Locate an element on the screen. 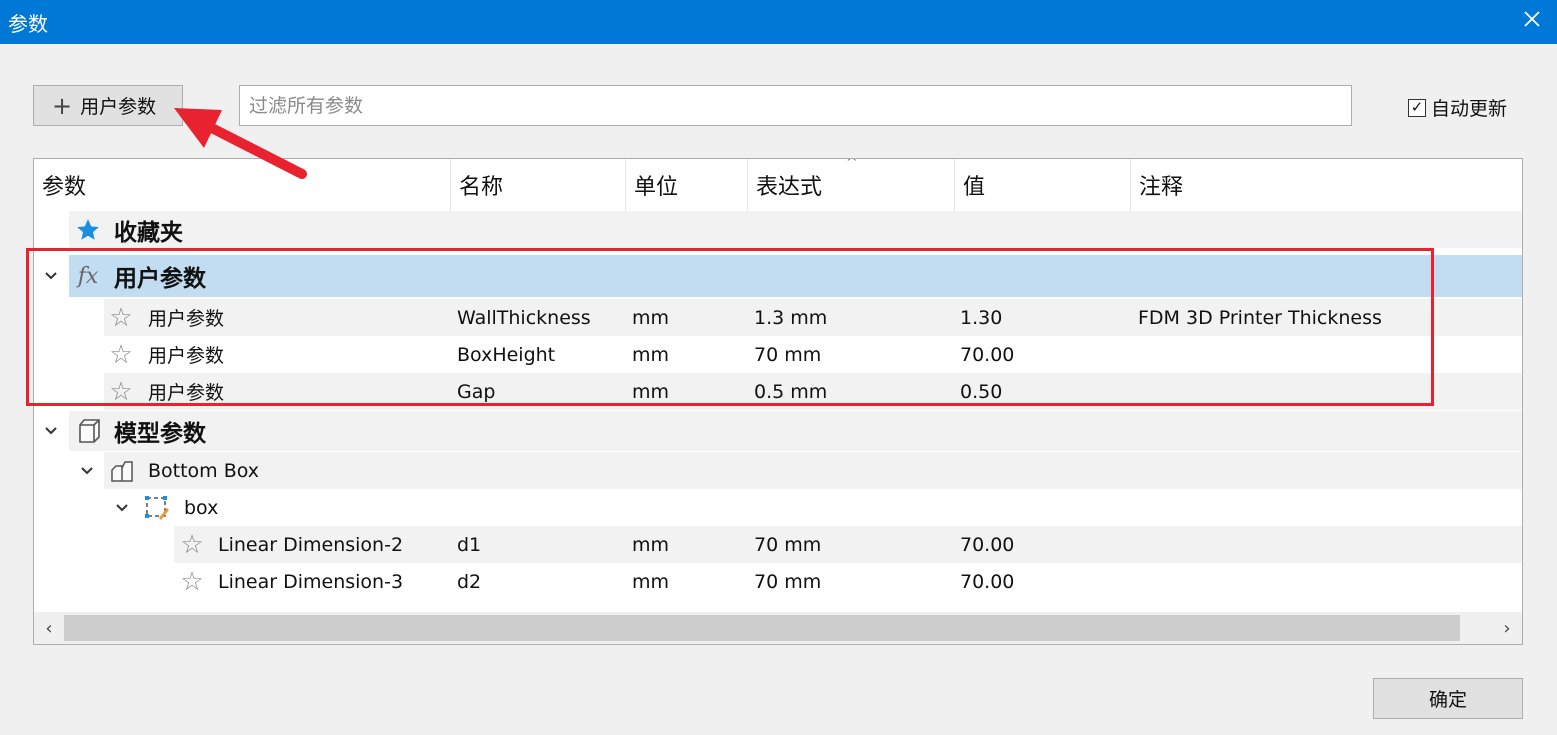 The width and height of the screenshot is (1557, 735). add-user-parameter-label: 用户参数 is located at coordinates (118, 107).